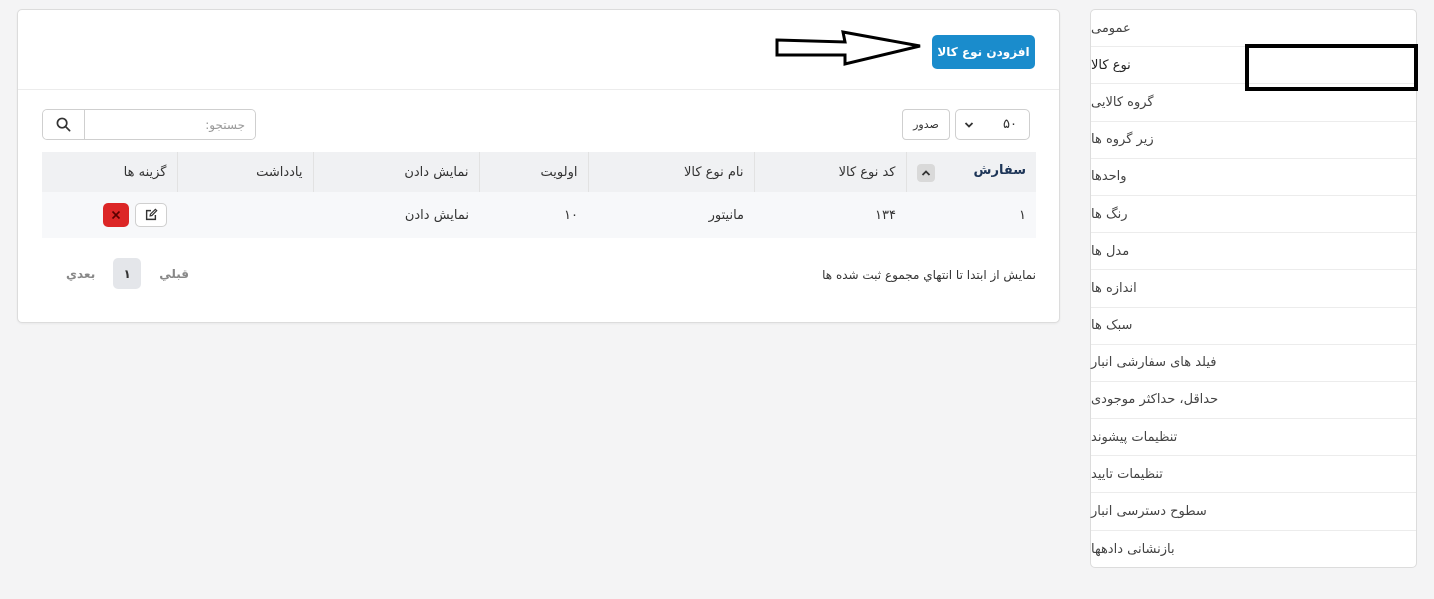 The image size is (1434, 599). What do you see at coordinates (1109, 214) in the screenshot?
I see `sidebar-item-label: رنگ ها` at bounding box center [1109, 214].